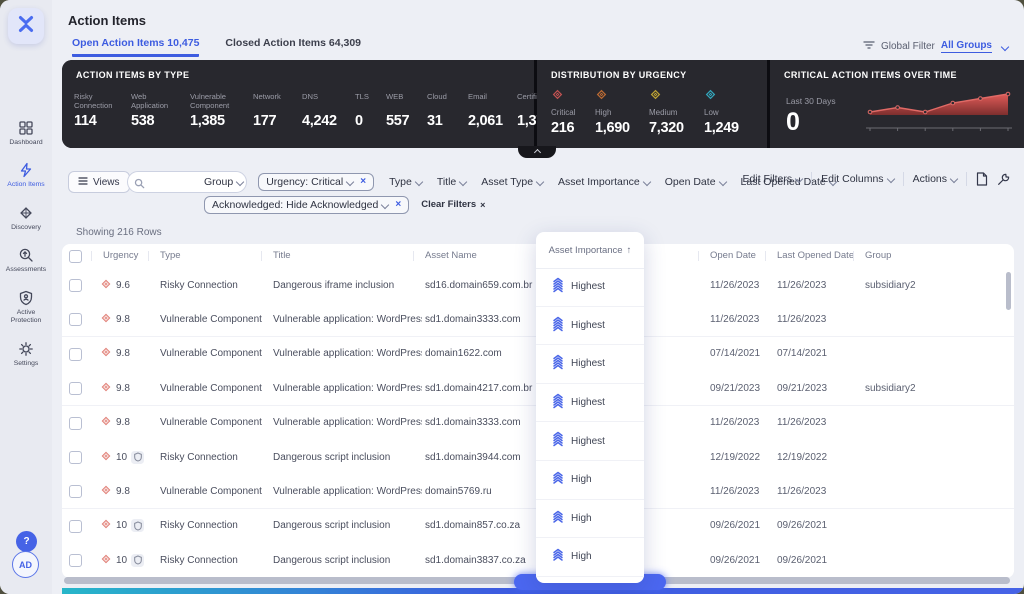  What do you see at coordinates (871, 255) in the screenshot?
I see `column-header-group: Group` at bounding box center [871, 255].